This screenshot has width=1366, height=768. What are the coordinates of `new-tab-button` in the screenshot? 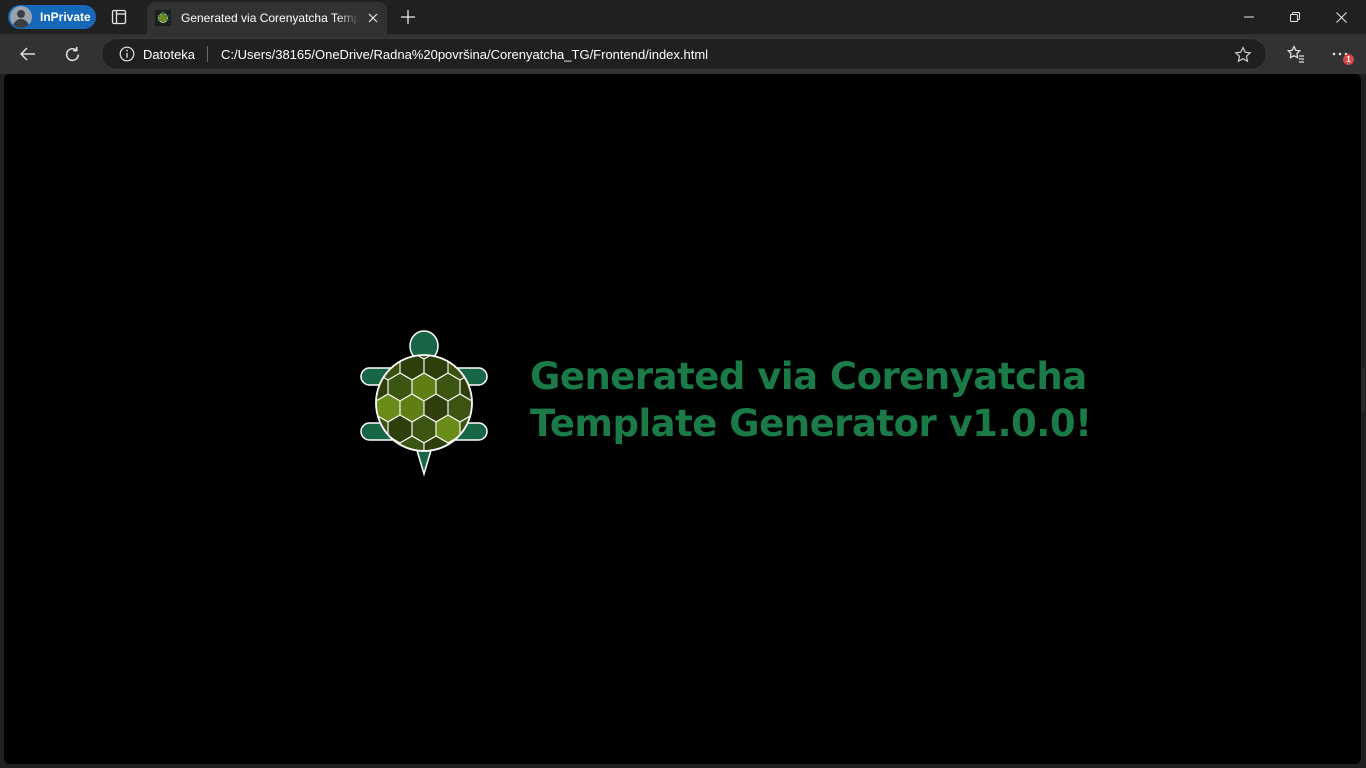 It's located at (408, 17).